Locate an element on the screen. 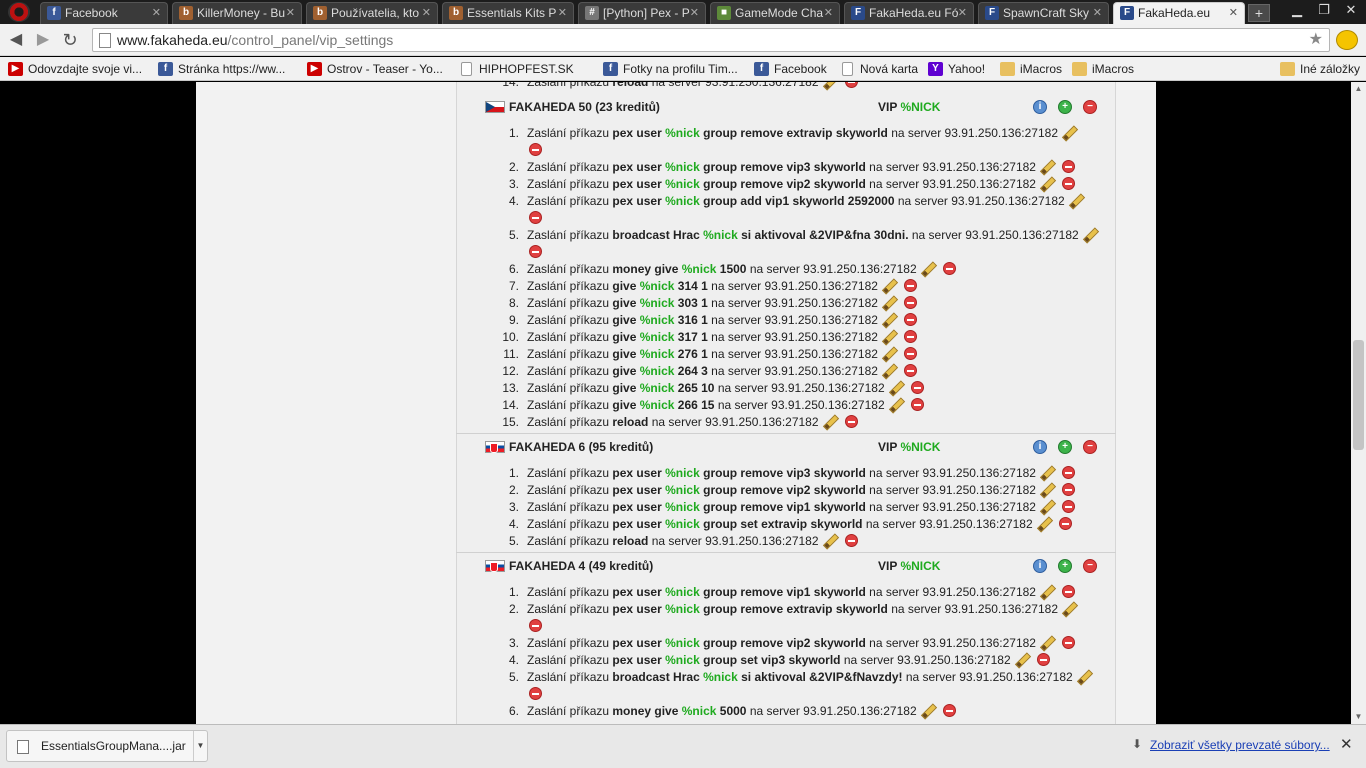 The height and width of the screenshot is (768, 1366). scrollbar: ▲ ▼ is located at coordinates (1358, 403).